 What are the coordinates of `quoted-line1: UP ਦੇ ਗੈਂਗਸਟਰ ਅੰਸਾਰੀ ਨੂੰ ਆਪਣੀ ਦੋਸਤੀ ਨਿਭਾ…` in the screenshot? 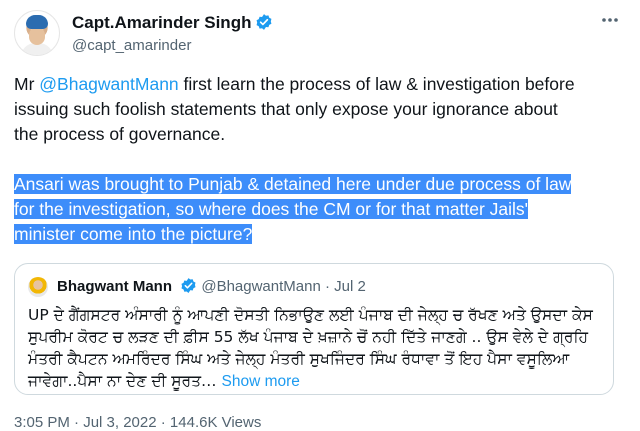 It's located at (310, 315).